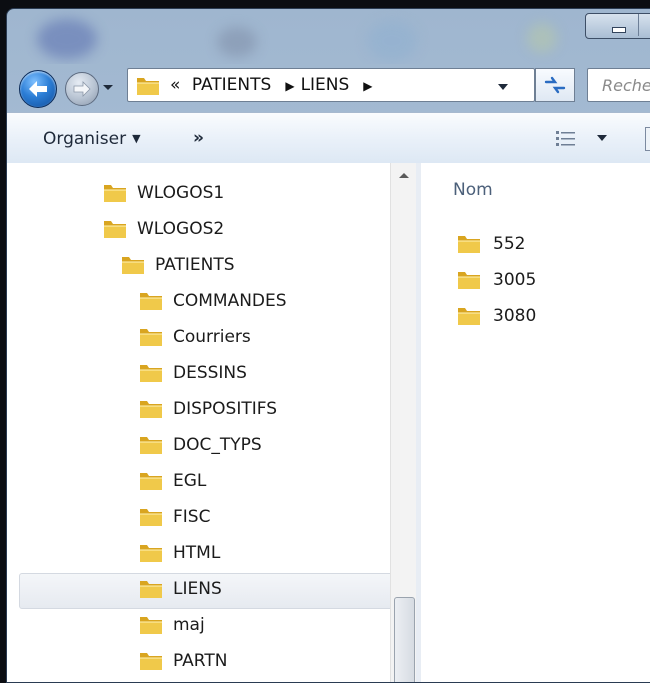 The height and width of the screenshot is (683, 650). I want to click on forward-arrow-icon, so click(82, 89).